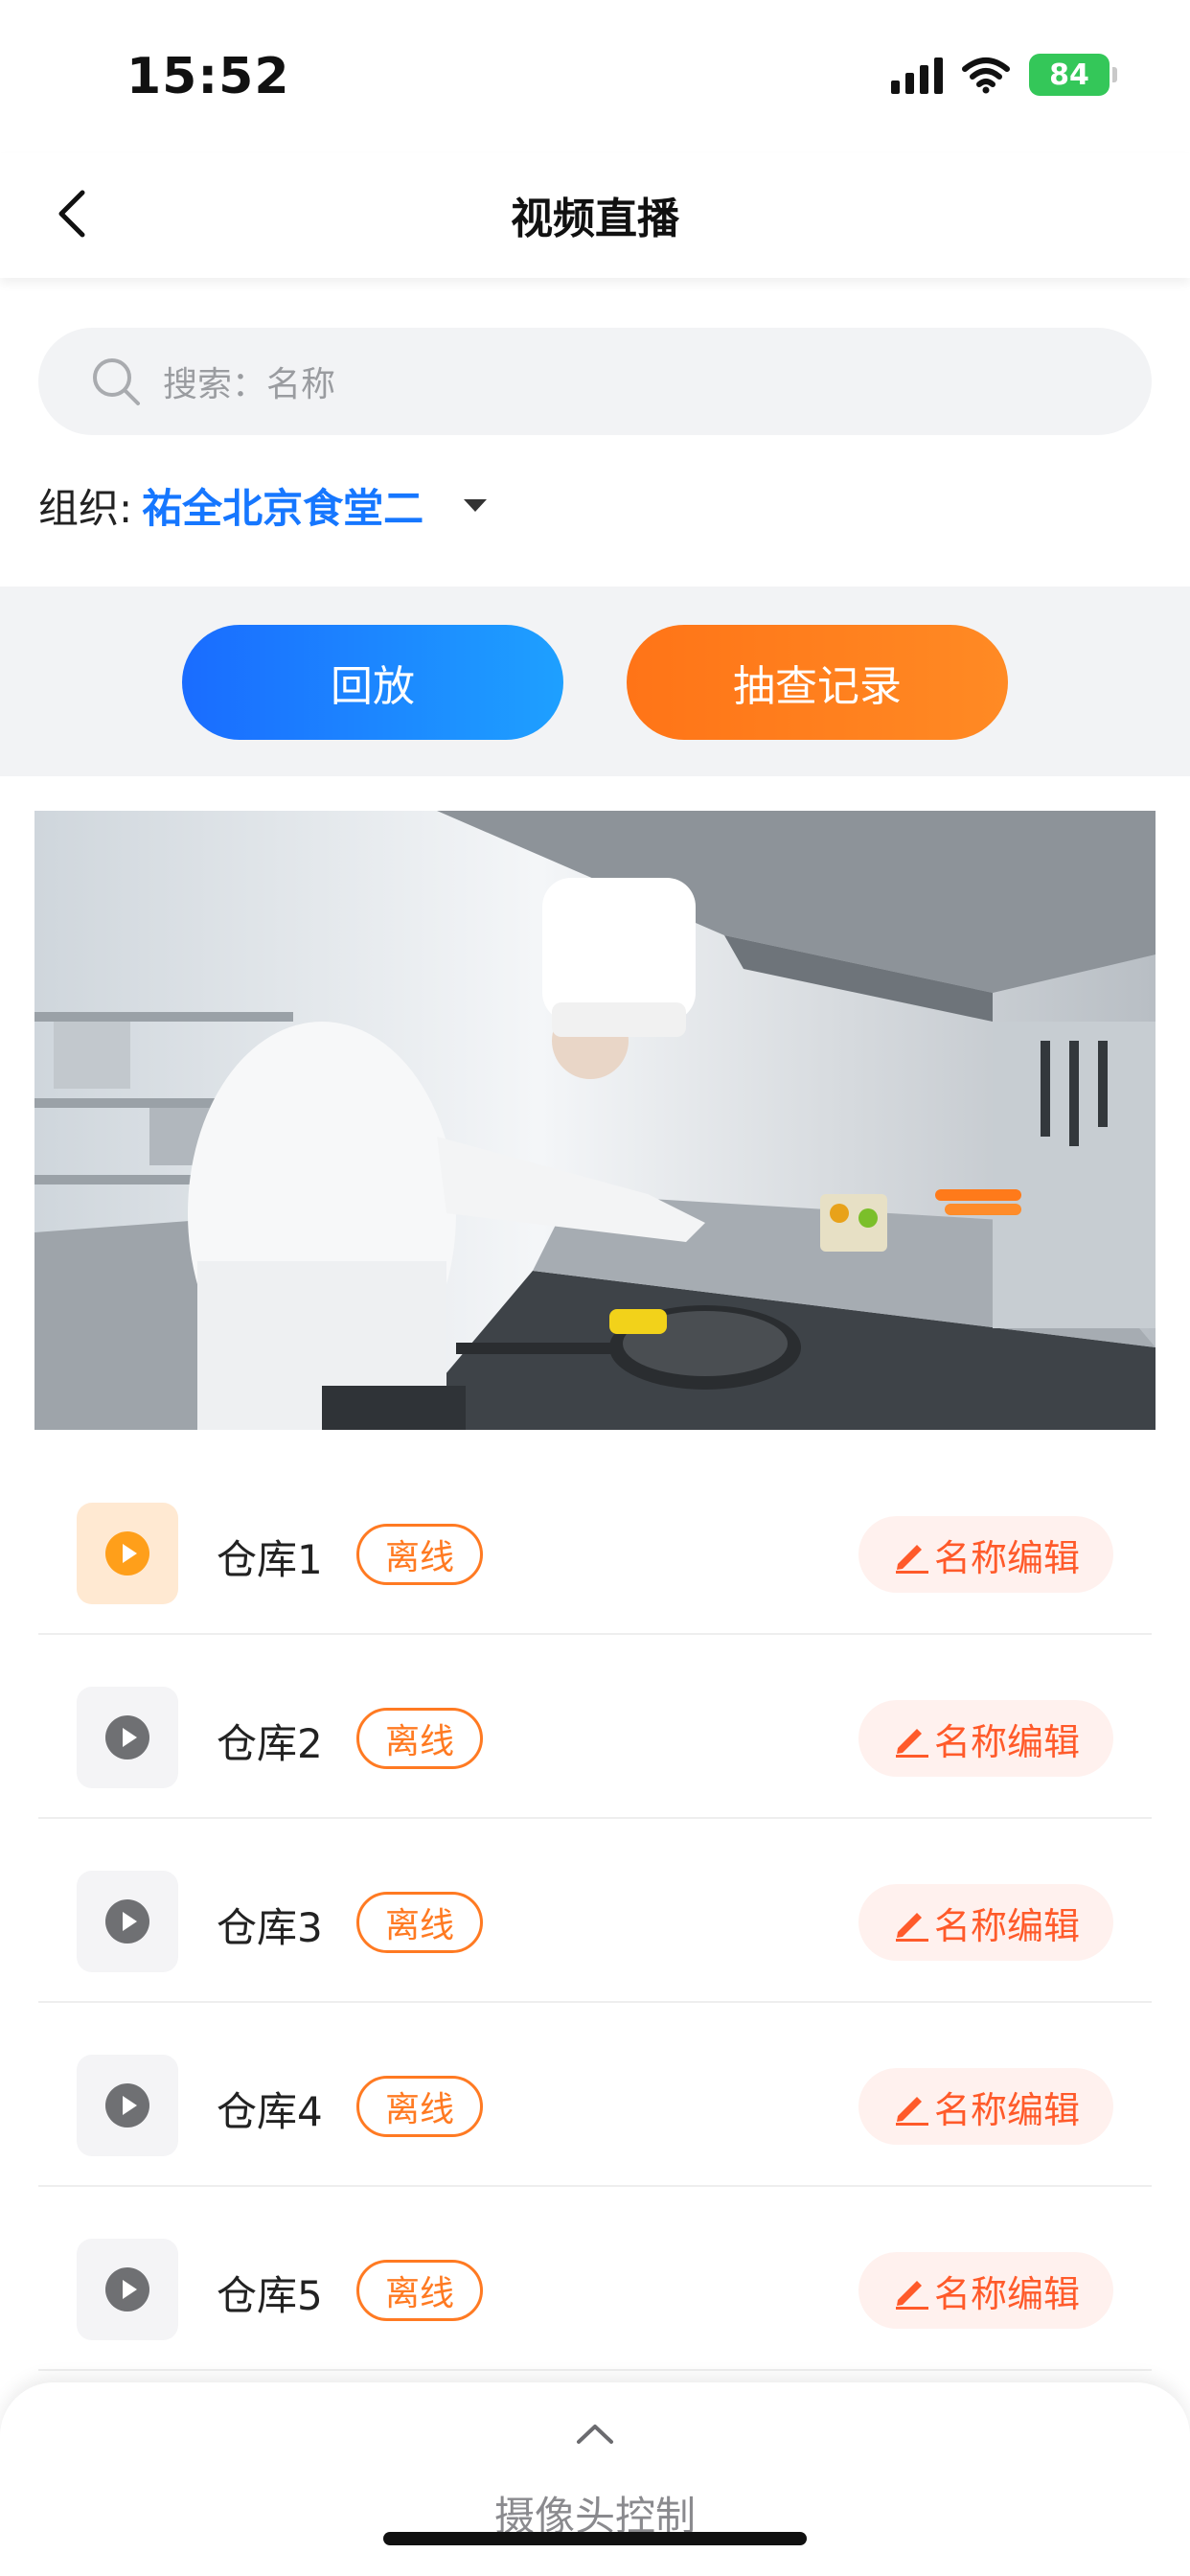  I want to click on chevron-up-icon, so click(595, 2433).